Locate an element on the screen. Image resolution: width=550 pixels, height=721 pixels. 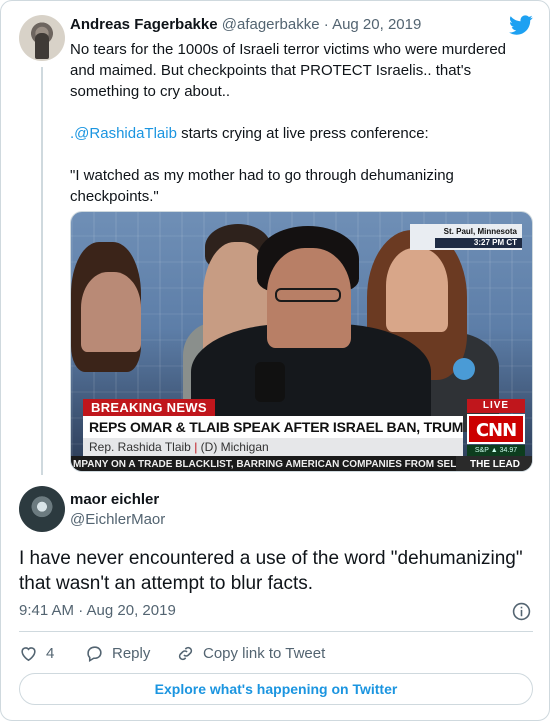
author-handle: @afagerbakke is located at coordinates (271, 24).